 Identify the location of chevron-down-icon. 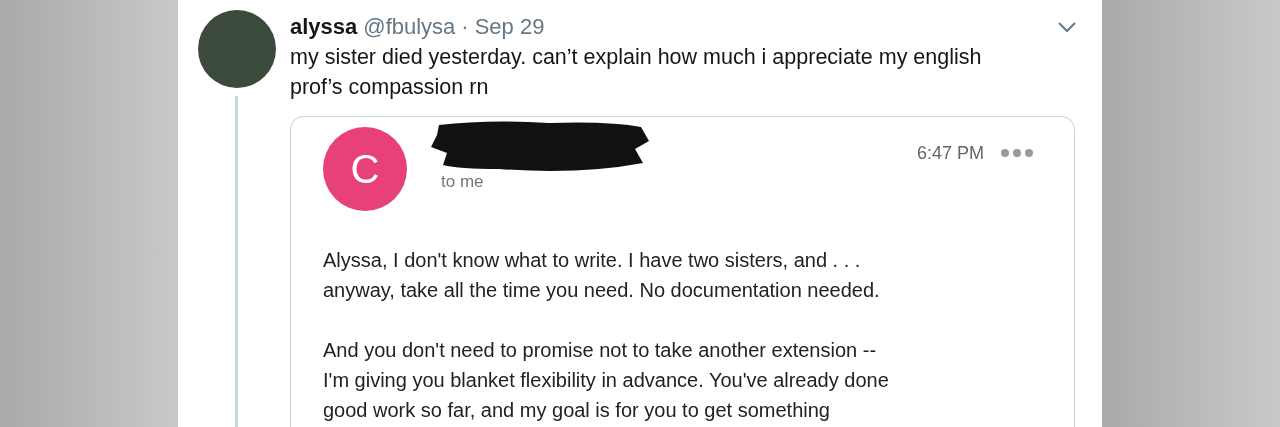
(1067, 27).